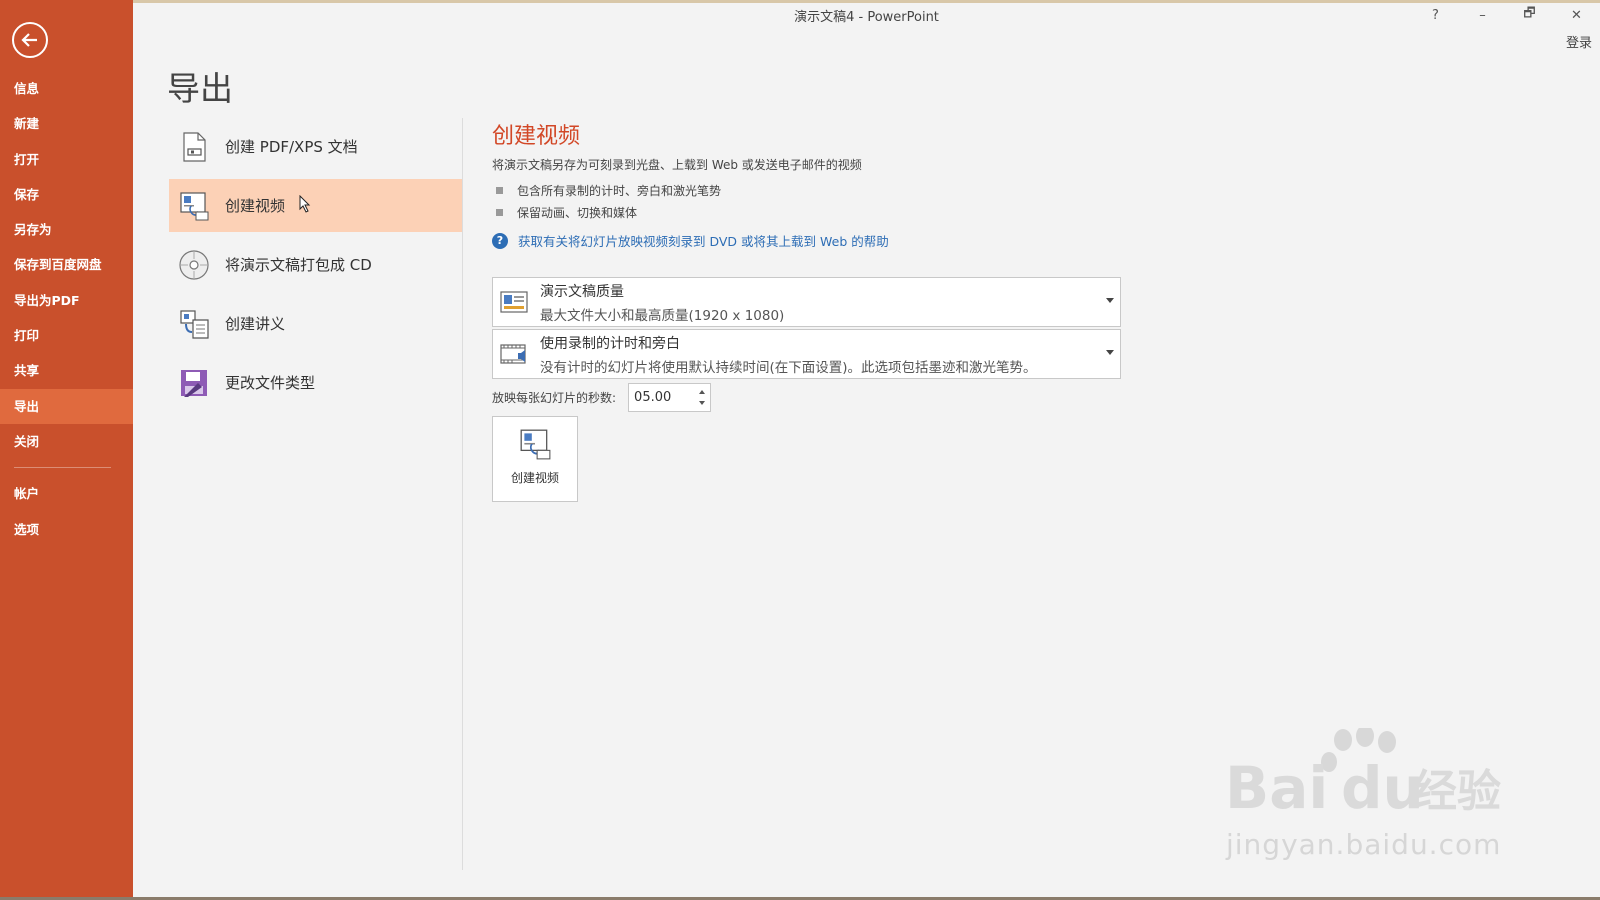 Image resolution: width=1600 pixels, height=900 pixels. What do you see at coordinates (1382, 788) in the screenshot?
I see `watermark-du: du` at bounding box center [1382, 788].